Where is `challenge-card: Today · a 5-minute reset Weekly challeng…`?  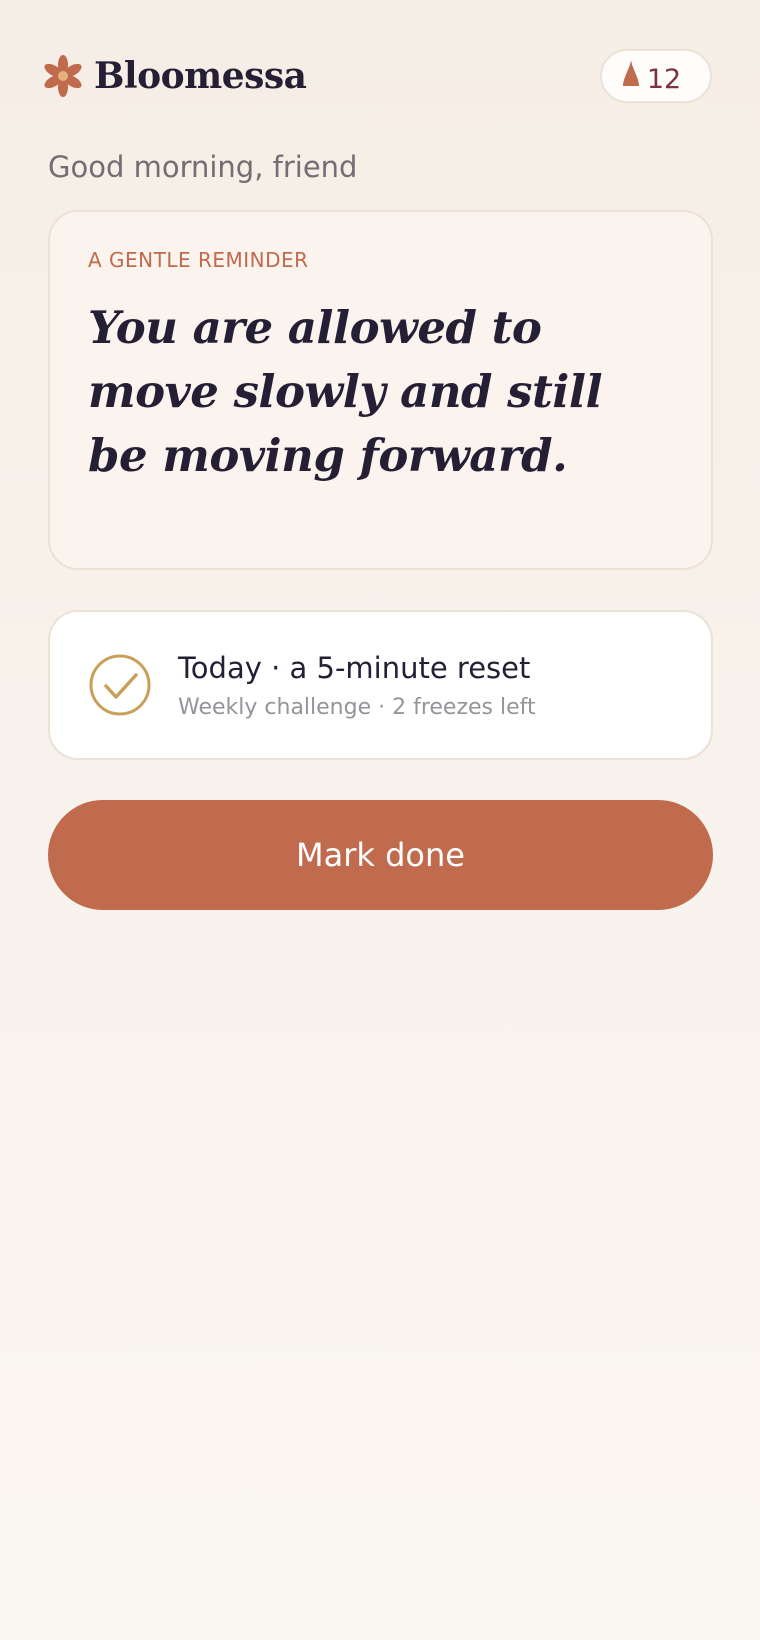
challenge-card: Today · a 5-minute reset Weekly challeng… is located at coordinates (380, 685).